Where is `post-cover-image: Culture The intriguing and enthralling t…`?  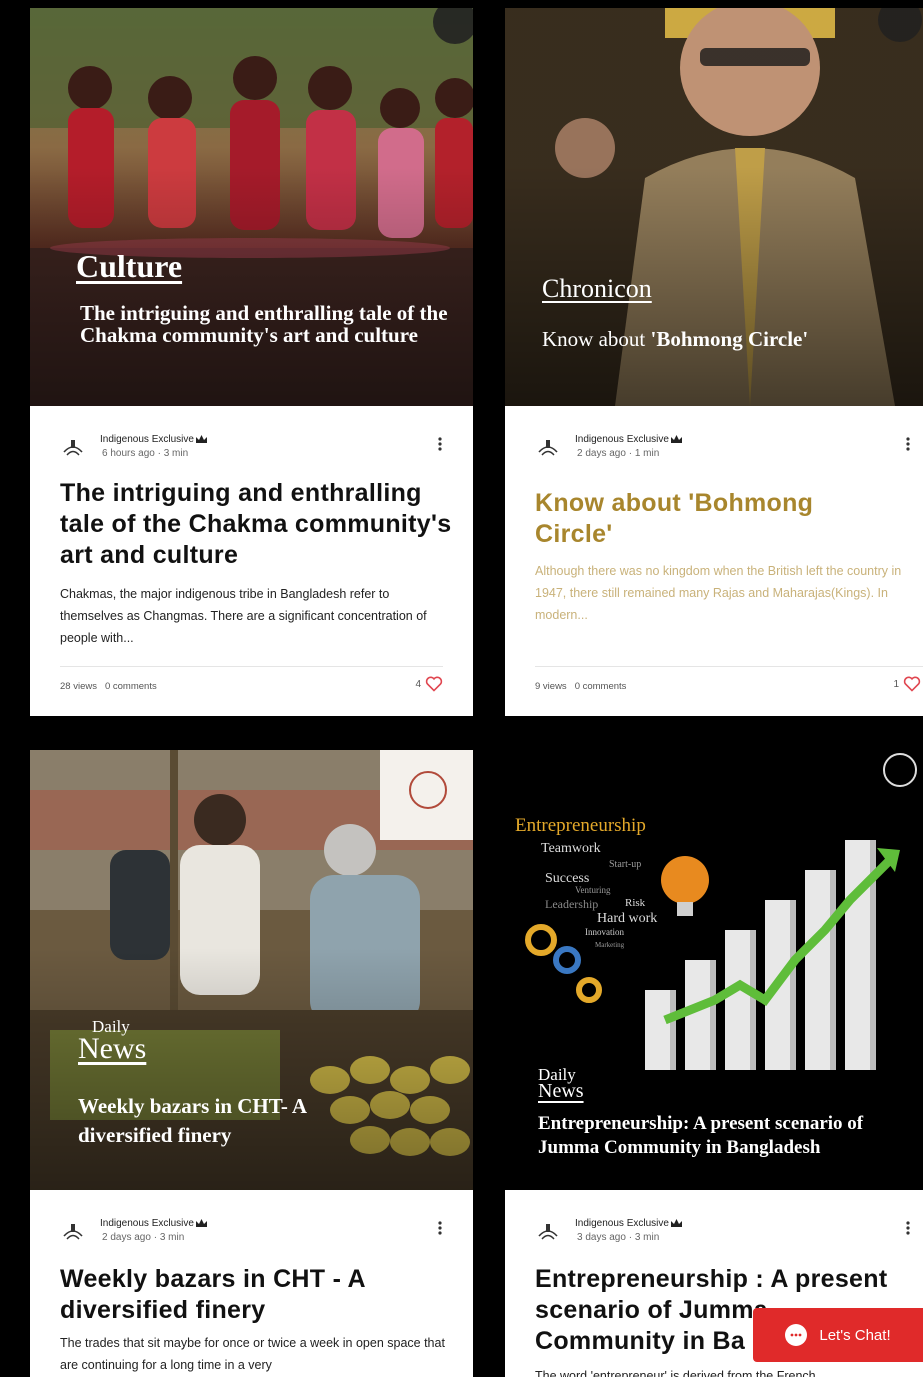
post-cover-image: Culture The intriguing and enthralling t… is located at coordinates (251, 207).